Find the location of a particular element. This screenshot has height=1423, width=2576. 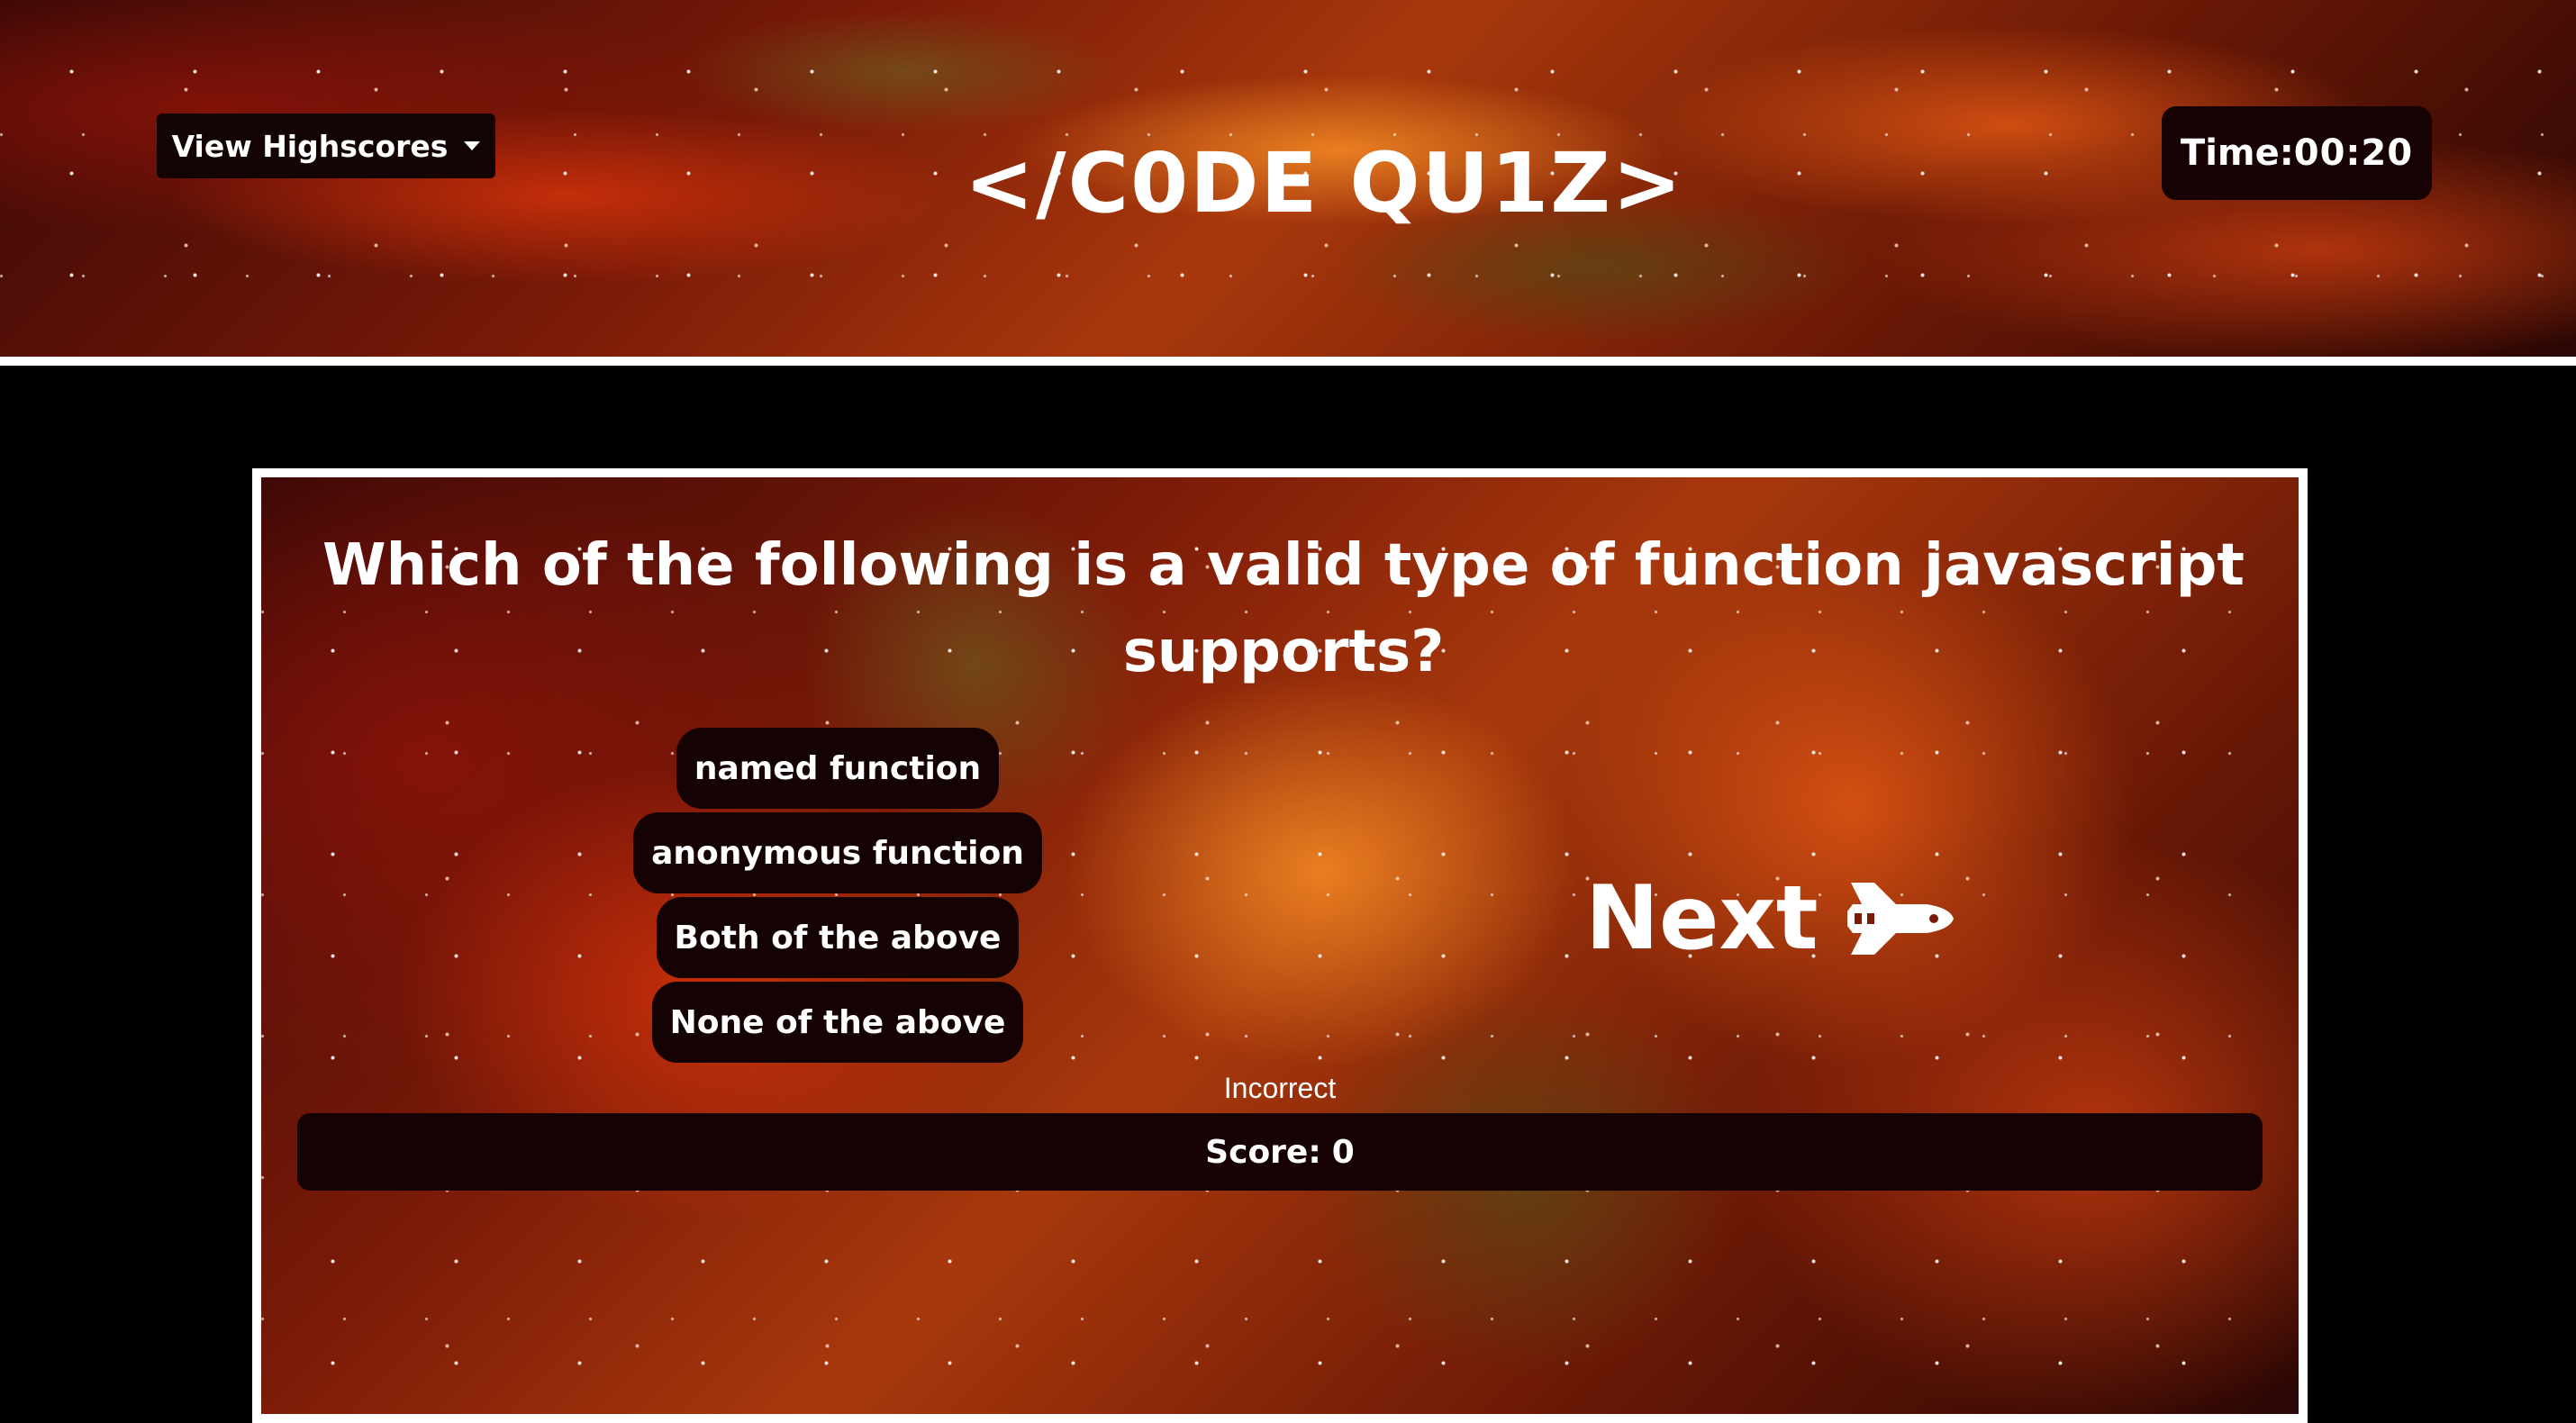

next-label: Next is located at coordinates (1702, 918).